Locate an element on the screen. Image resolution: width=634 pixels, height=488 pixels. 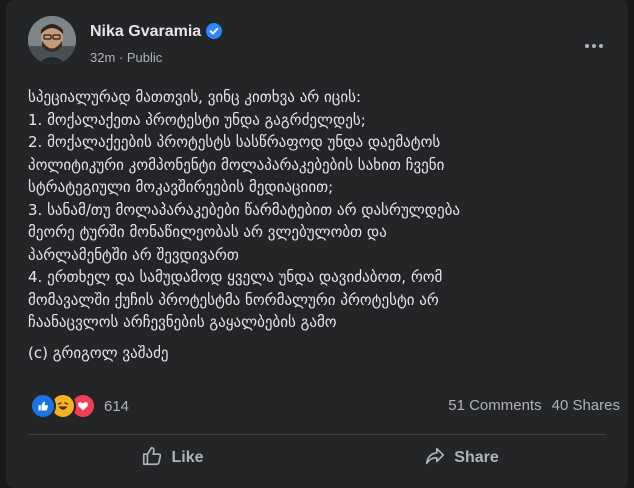
post-meta: 32m · Public is located at coordinates (126, 57).